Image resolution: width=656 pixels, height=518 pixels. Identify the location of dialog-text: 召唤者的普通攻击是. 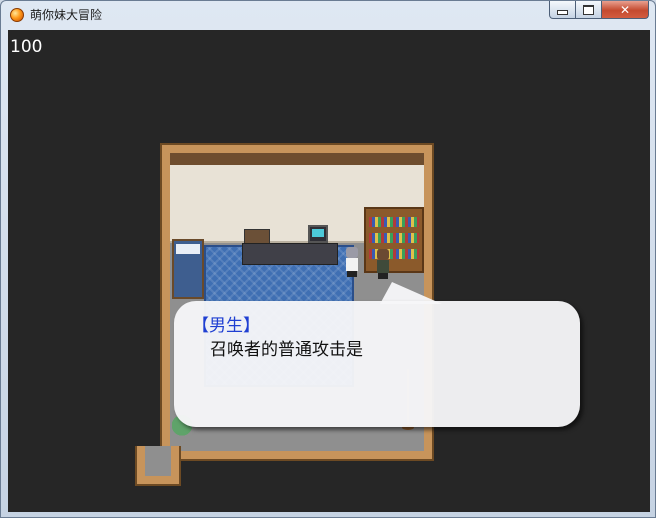
(286, 350).